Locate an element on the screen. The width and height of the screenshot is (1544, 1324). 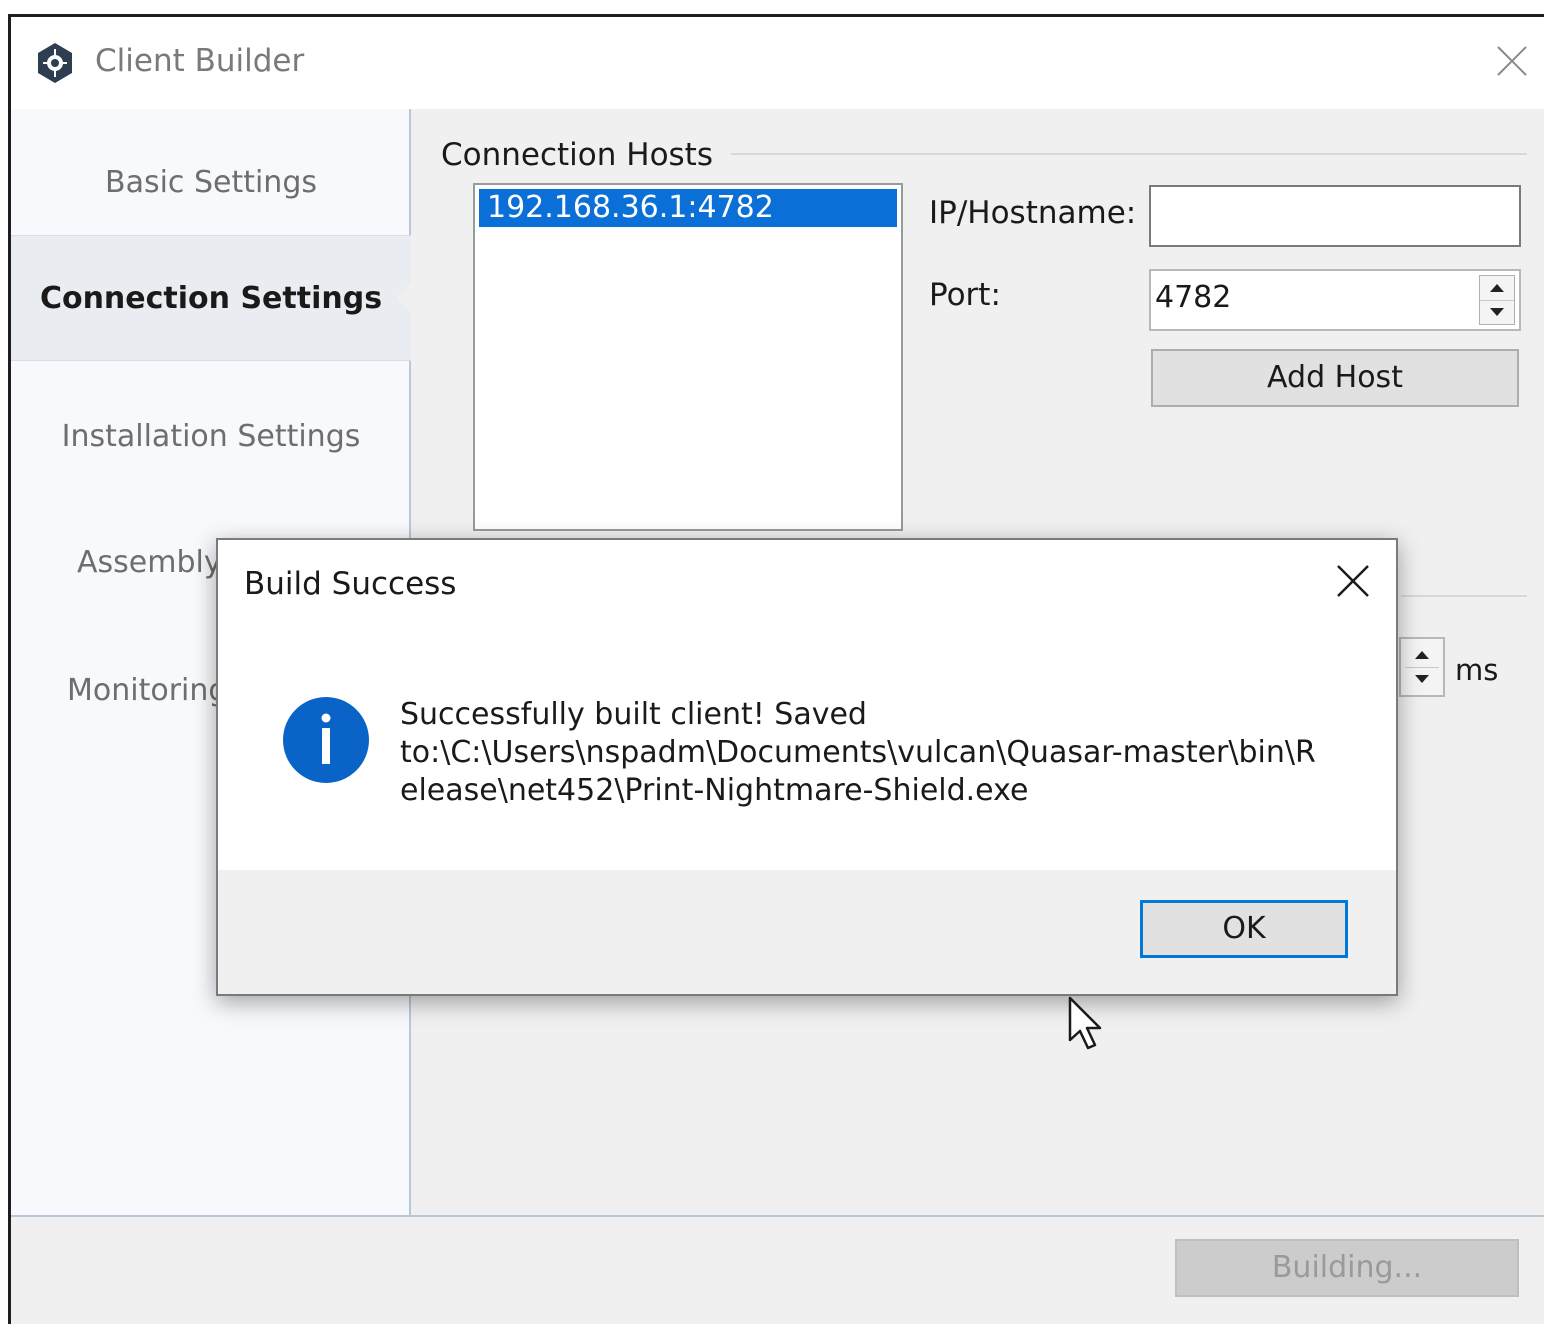
port-decrement-button is located at coordinates (1497, 312).